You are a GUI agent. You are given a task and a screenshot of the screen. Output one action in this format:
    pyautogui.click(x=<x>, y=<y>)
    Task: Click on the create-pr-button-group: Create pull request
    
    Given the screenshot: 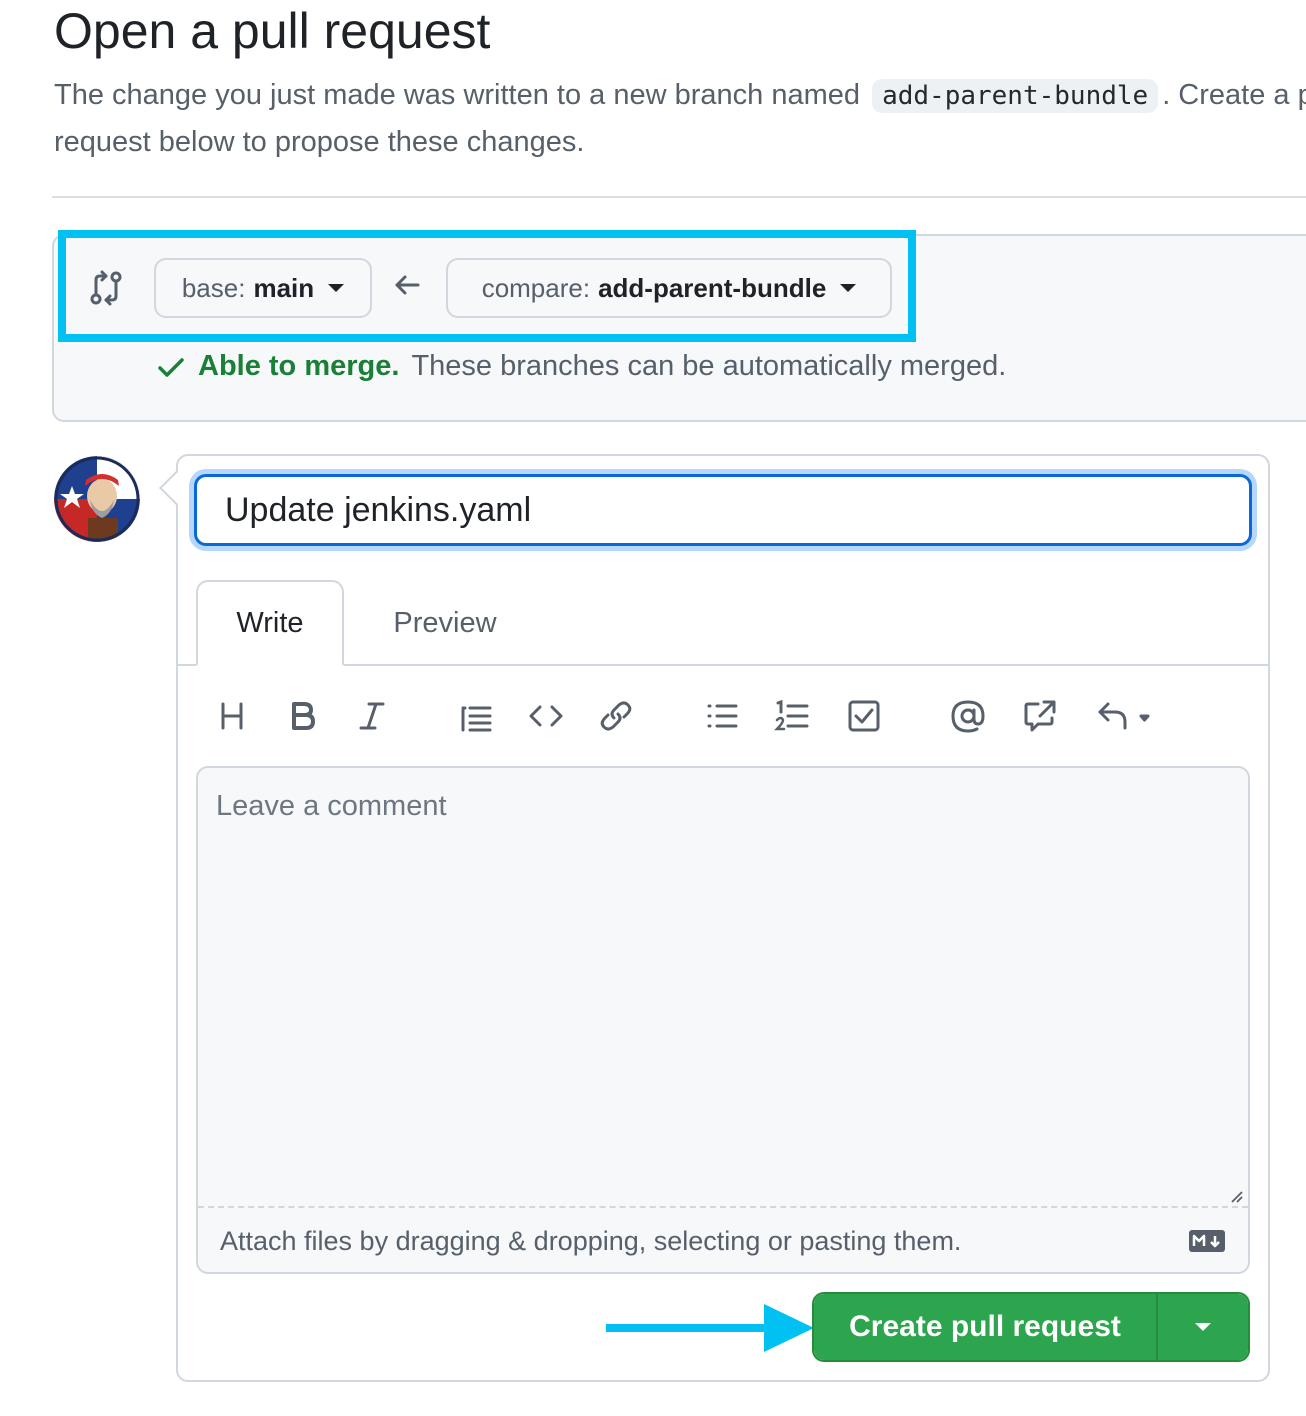 What is the action you would take?
    pyautogui.click(x=1031, y=1327)
    